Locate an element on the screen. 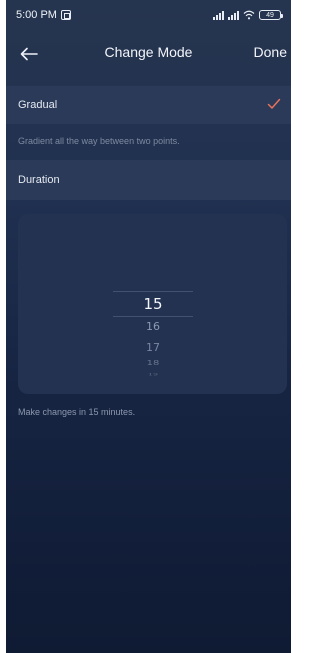 The height and width of the screenshot is (653, 320). status-time: 5:00 PM is located at coordinates (36, 15).